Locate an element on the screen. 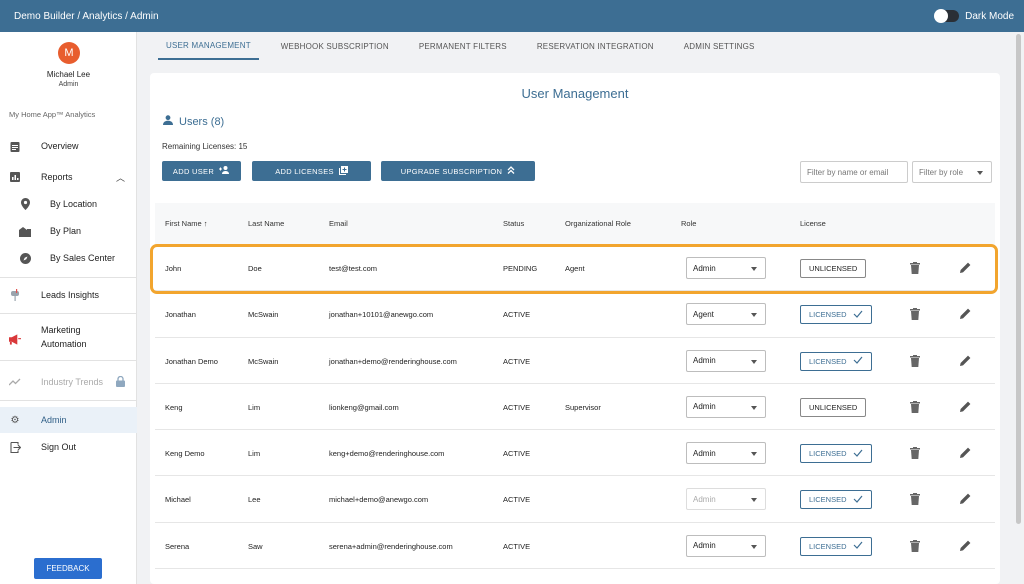 Image resolution: width=1024 pixels, height=584 pixels. cell-last-name: Lee is located at coordinates (254, 500).